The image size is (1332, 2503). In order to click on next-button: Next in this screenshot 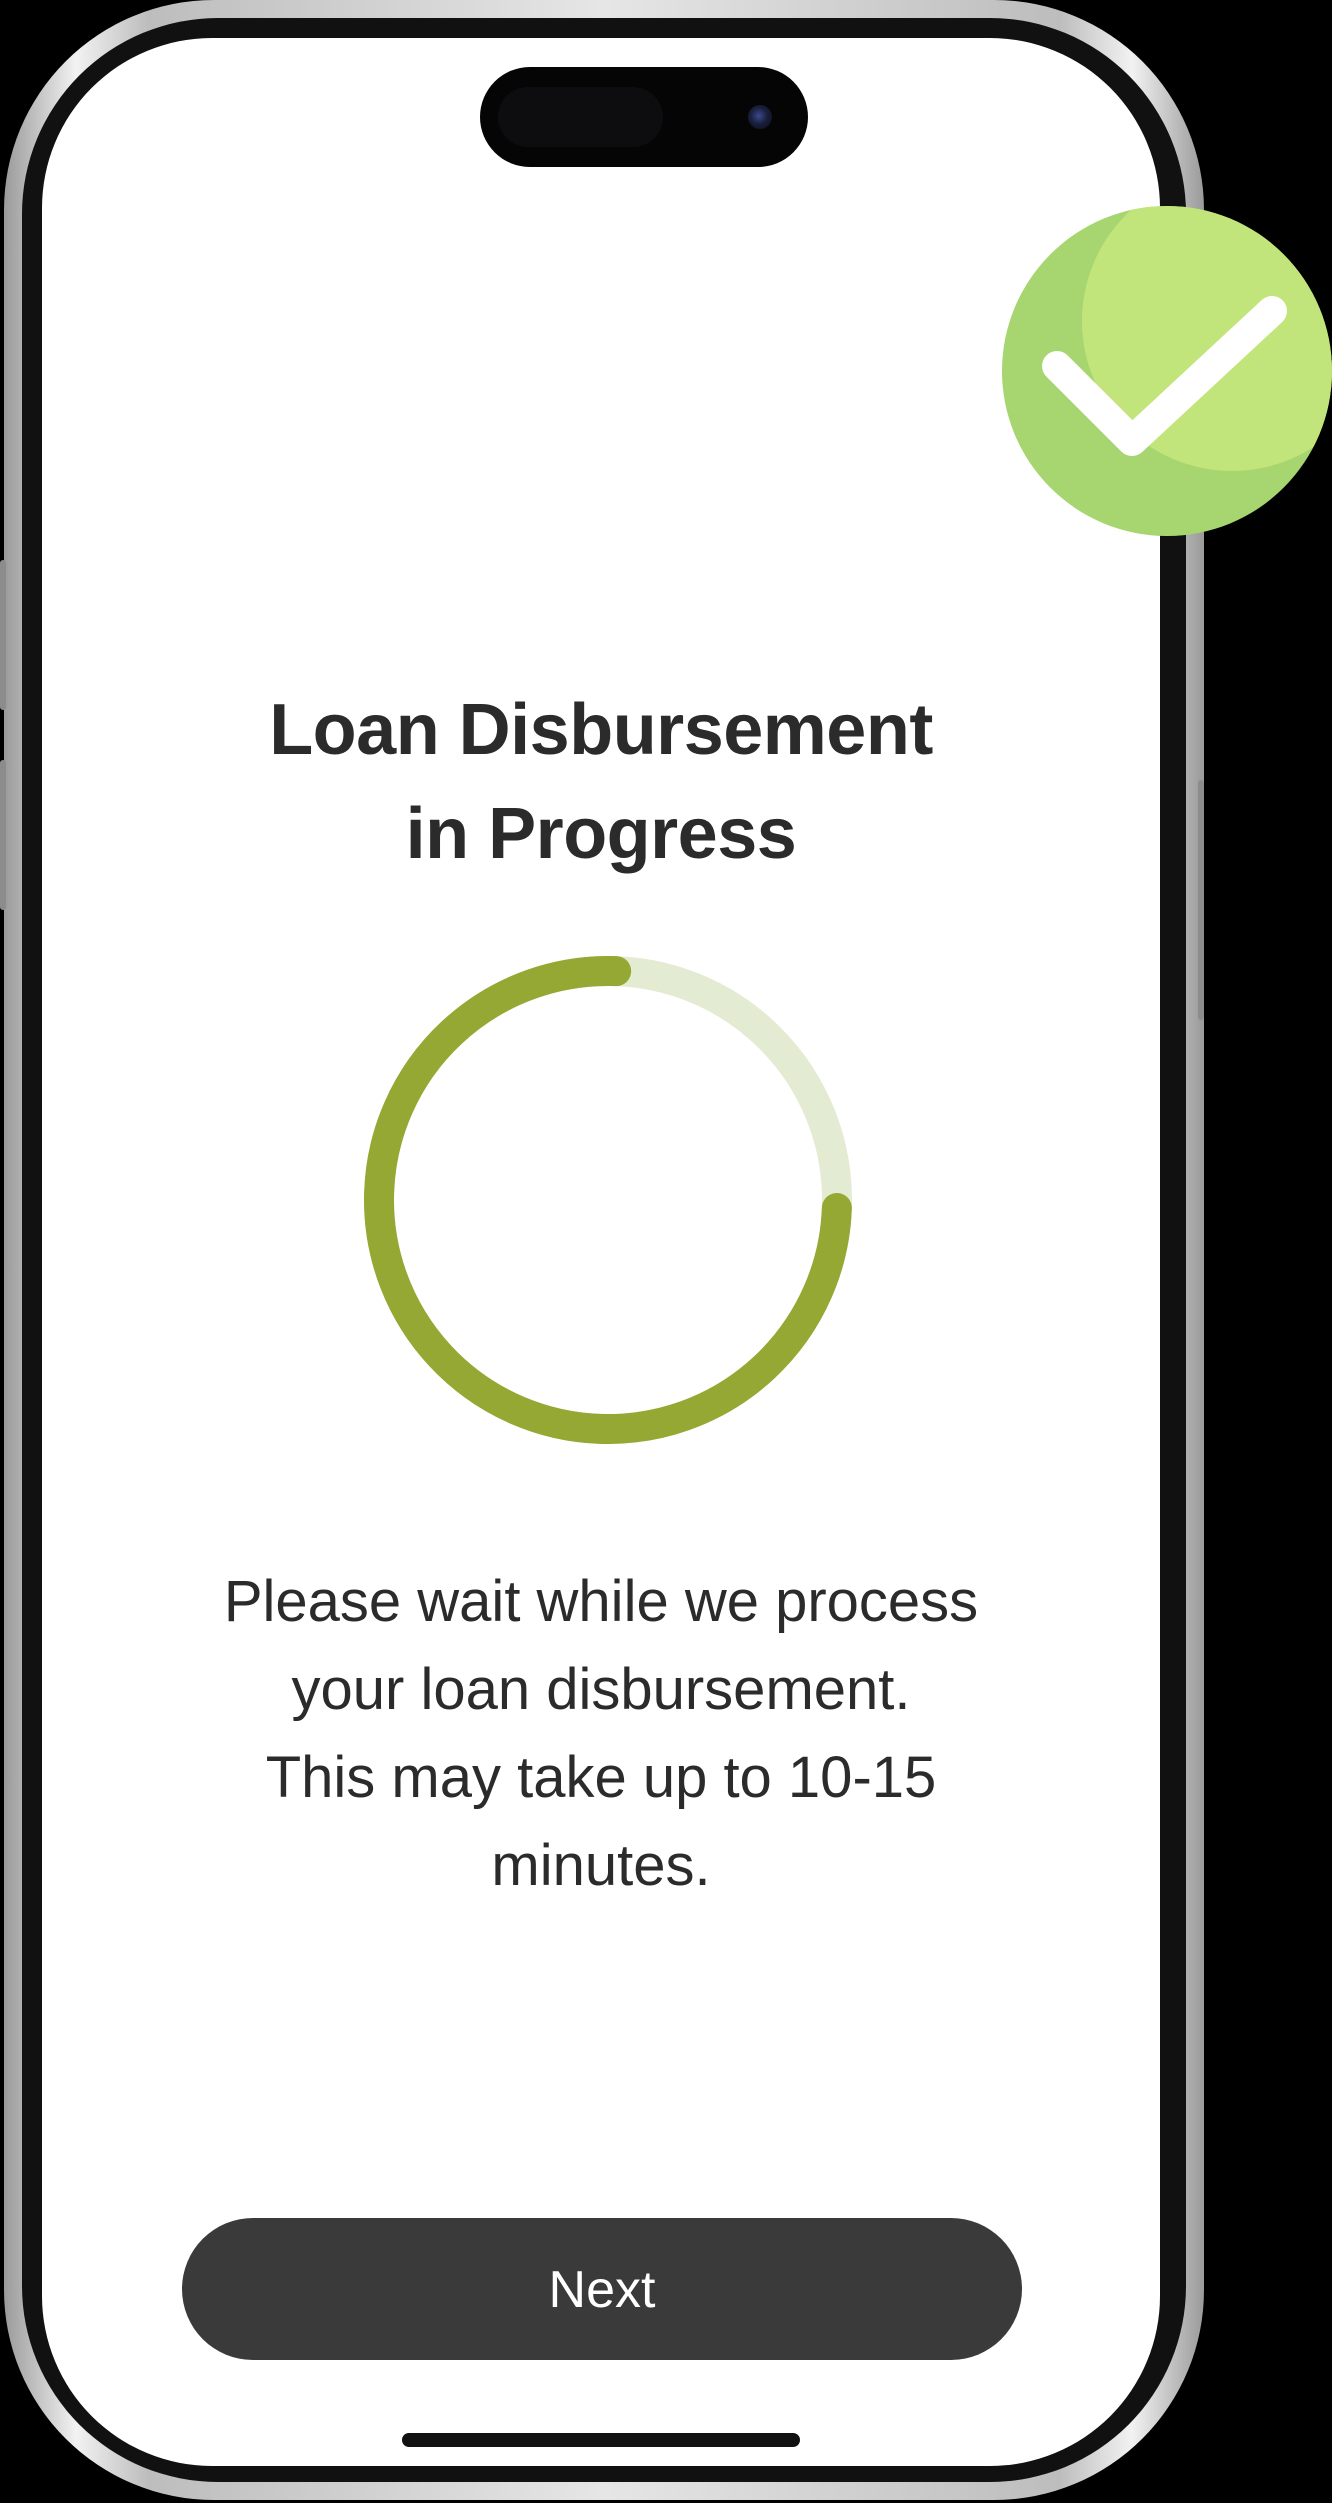, I will do `click(602, 2289)`.